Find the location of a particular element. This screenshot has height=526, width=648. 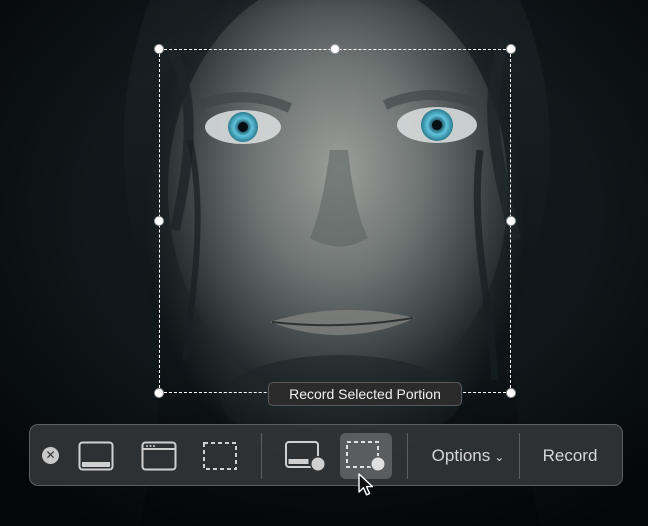

options-button: Options ⌄ is located at coordinates (468, 456).